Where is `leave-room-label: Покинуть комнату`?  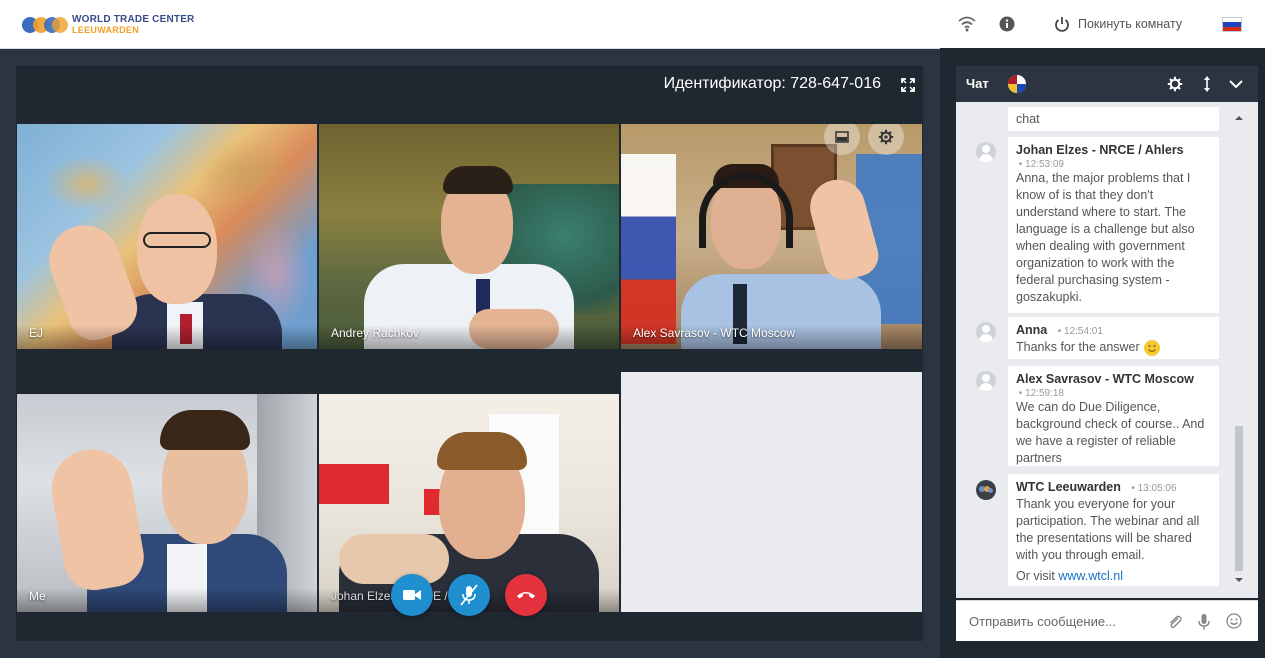 leave-room-label: Покинуть комнату is located at coordinates (1130, 23).